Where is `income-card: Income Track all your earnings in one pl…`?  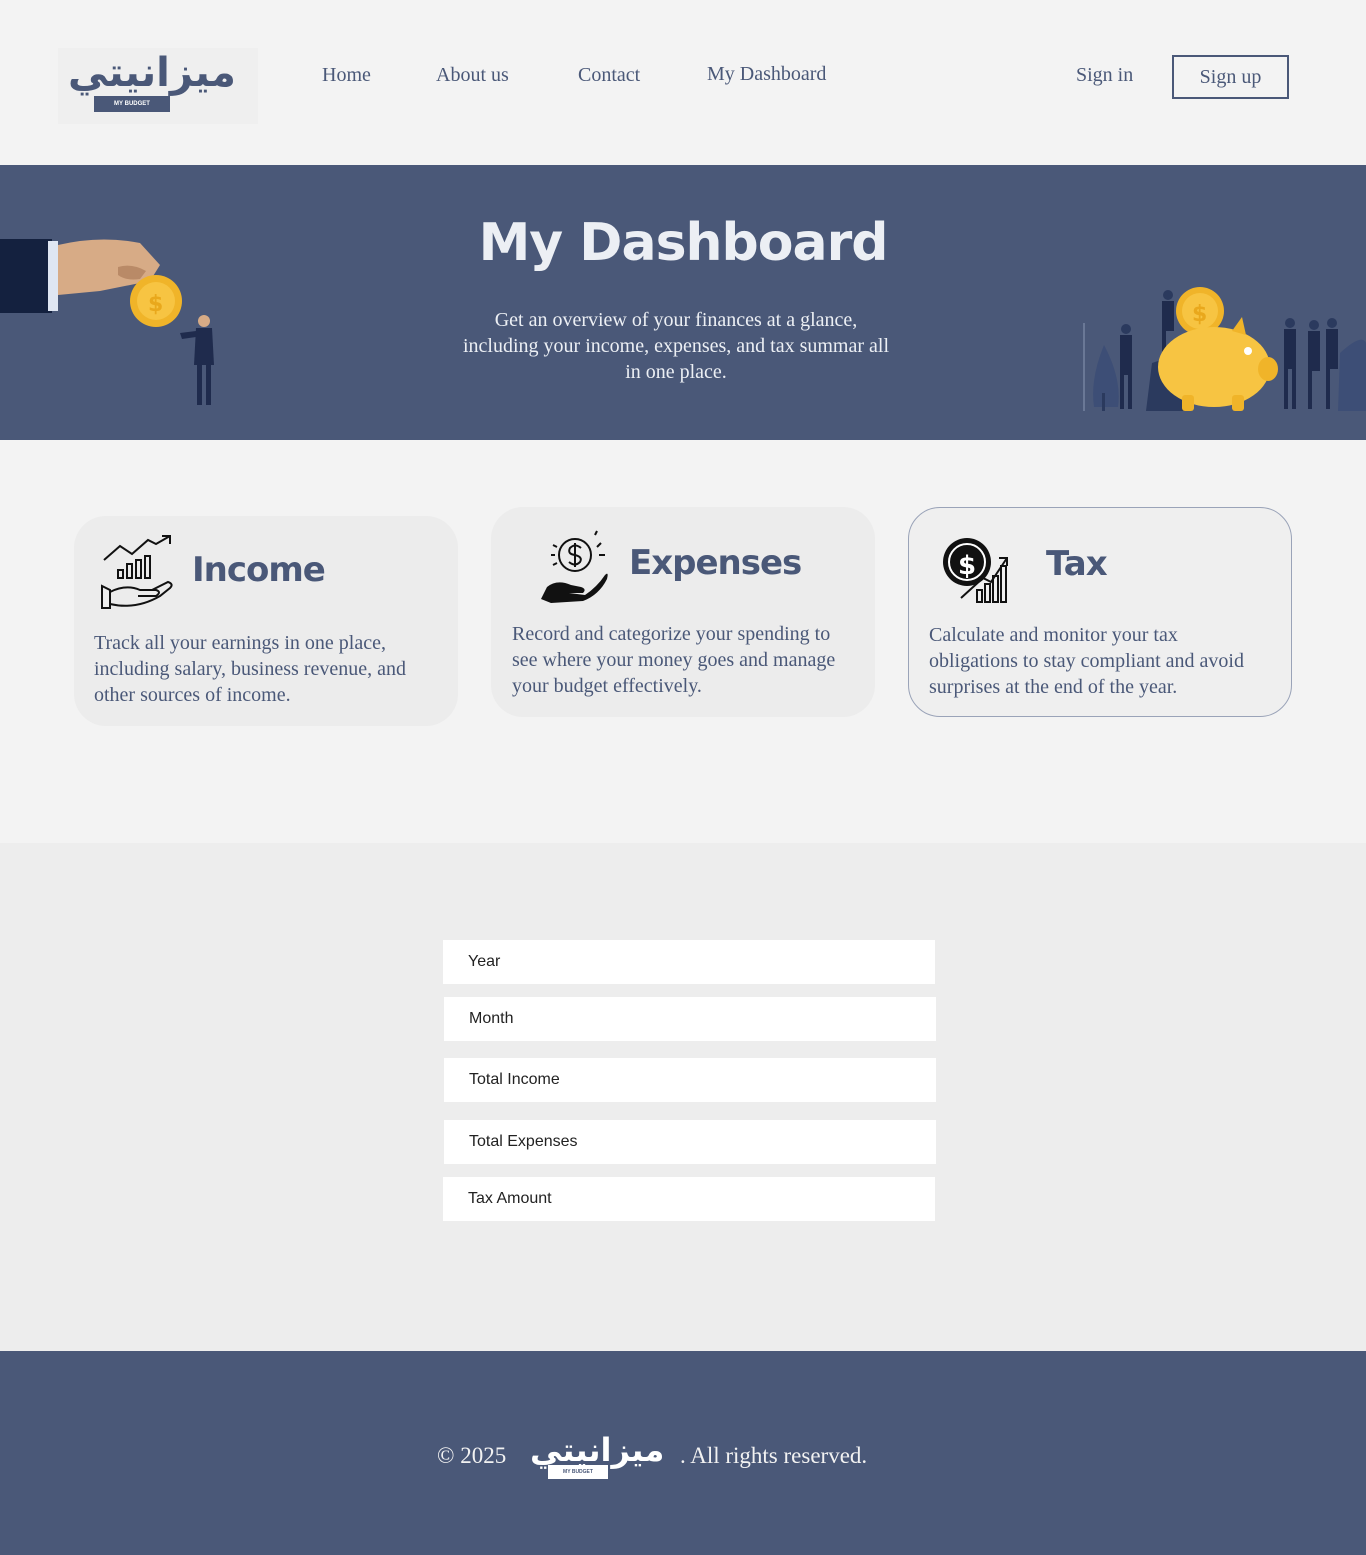
income-card: Income Track all your earnings in one pl… is located at coordinates (266, 621).